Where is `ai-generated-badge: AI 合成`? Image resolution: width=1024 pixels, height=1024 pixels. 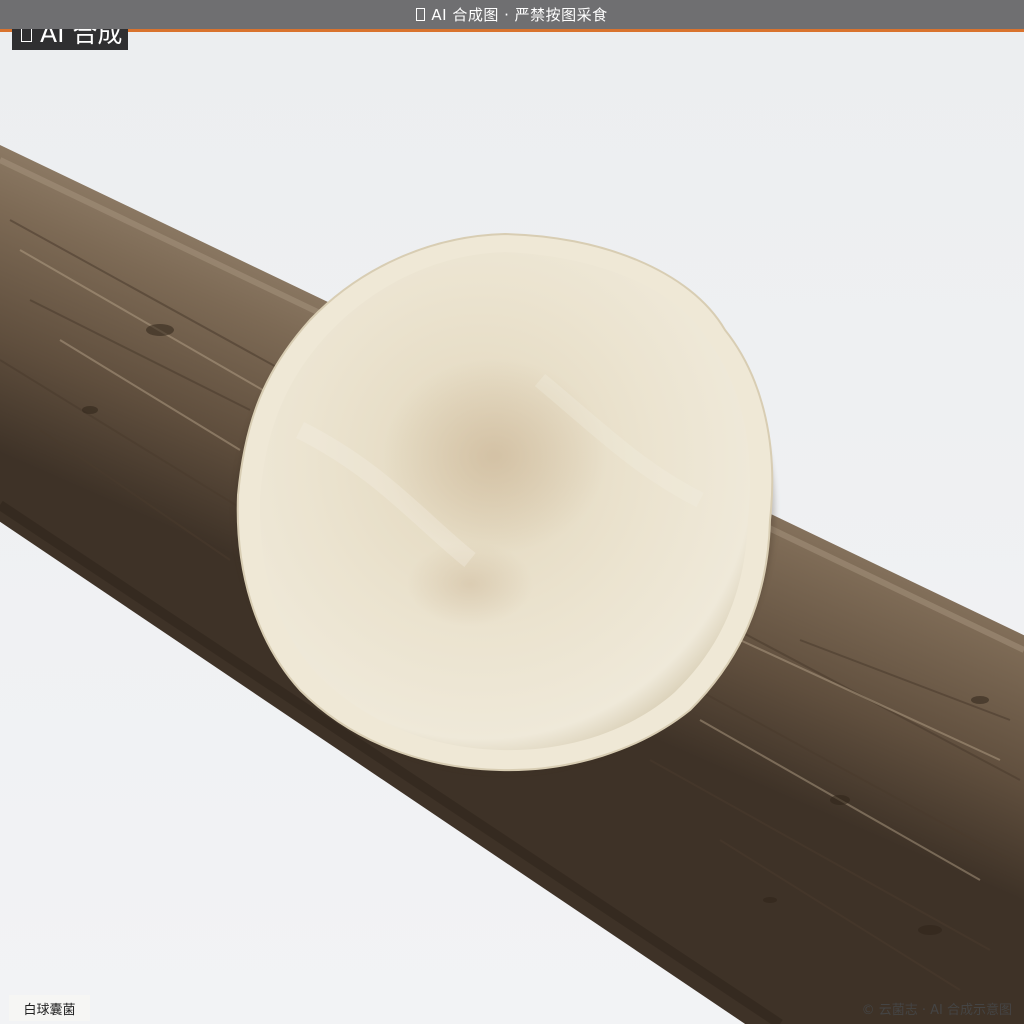
ai-generated-badge: AI 合成 is located at coordinates (70, 39).